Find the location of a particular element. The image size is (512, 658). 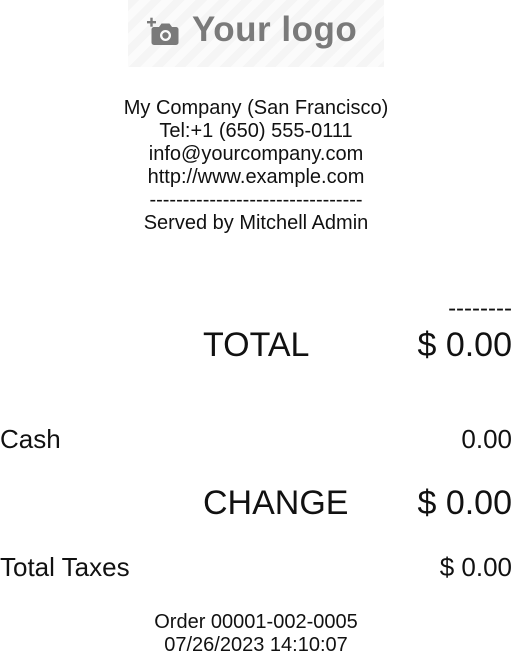

payment-method-label: Cash is located at coordinates (30, 439).